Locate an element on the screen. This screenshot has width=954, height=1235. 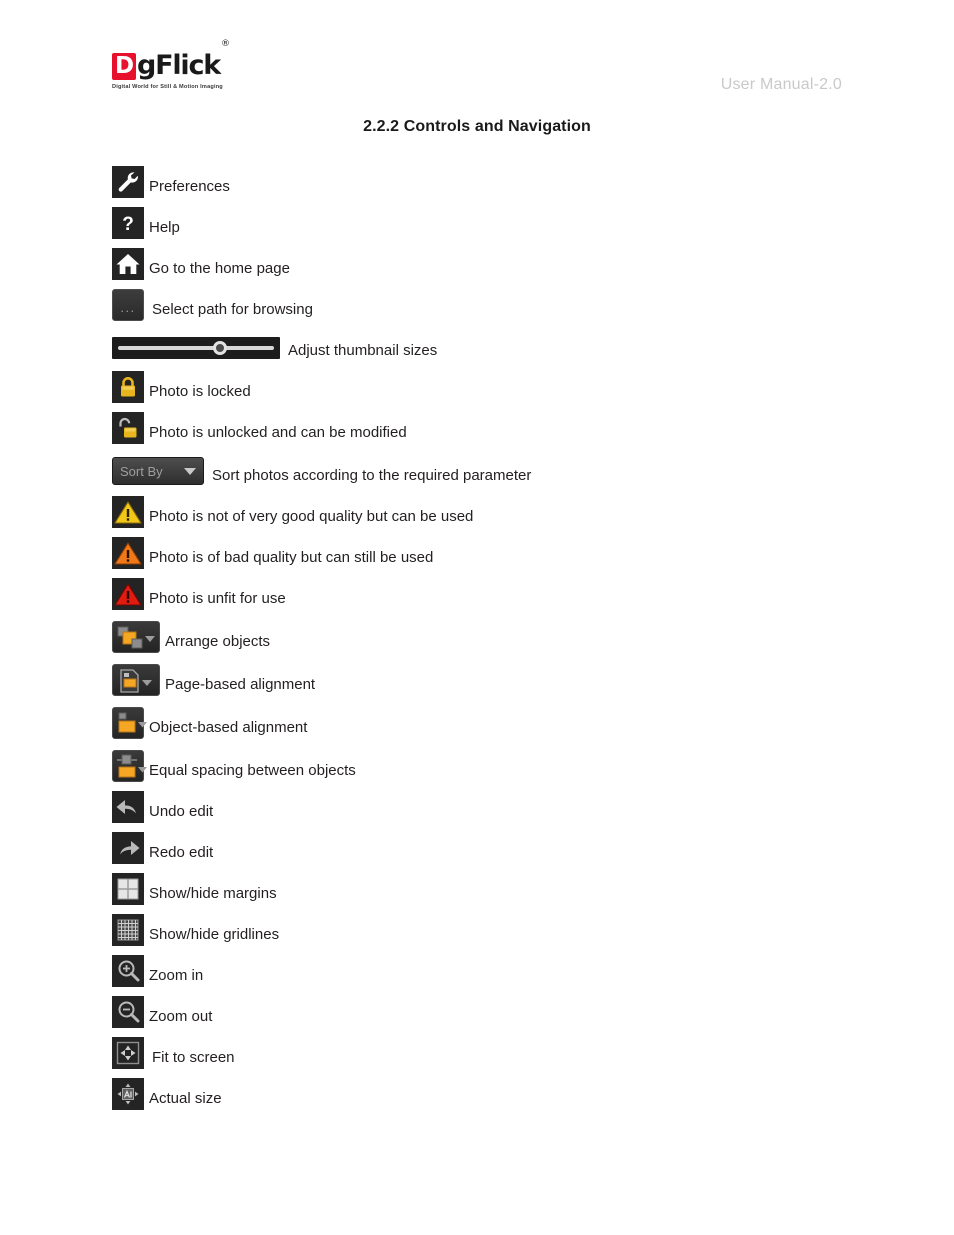
legend-label: Show/hide margins is located at coordinates (213, 893).